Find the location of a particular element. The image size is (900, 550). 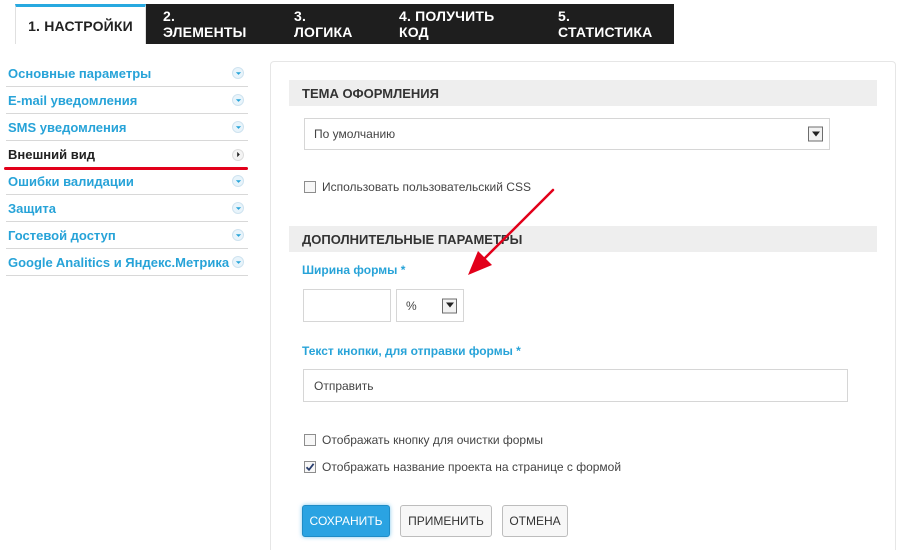

menu-item-sms: SMS уведомления is located at coordinates (127, 127).